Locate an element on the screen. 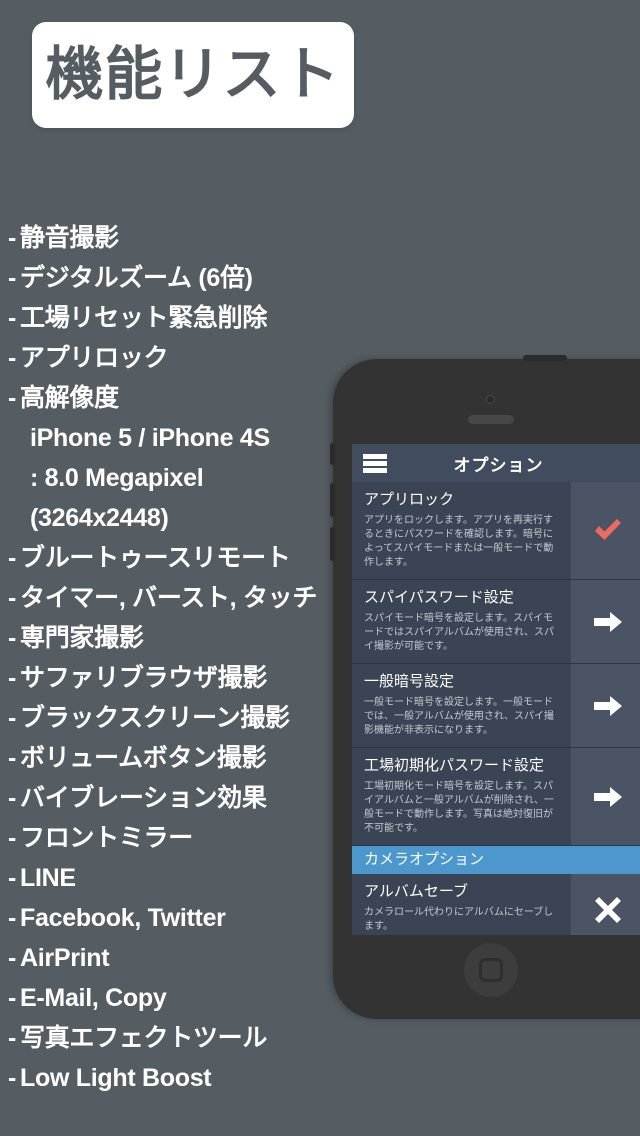 The image size is (640, 1136). home-button is located at coordinates (491, 970).